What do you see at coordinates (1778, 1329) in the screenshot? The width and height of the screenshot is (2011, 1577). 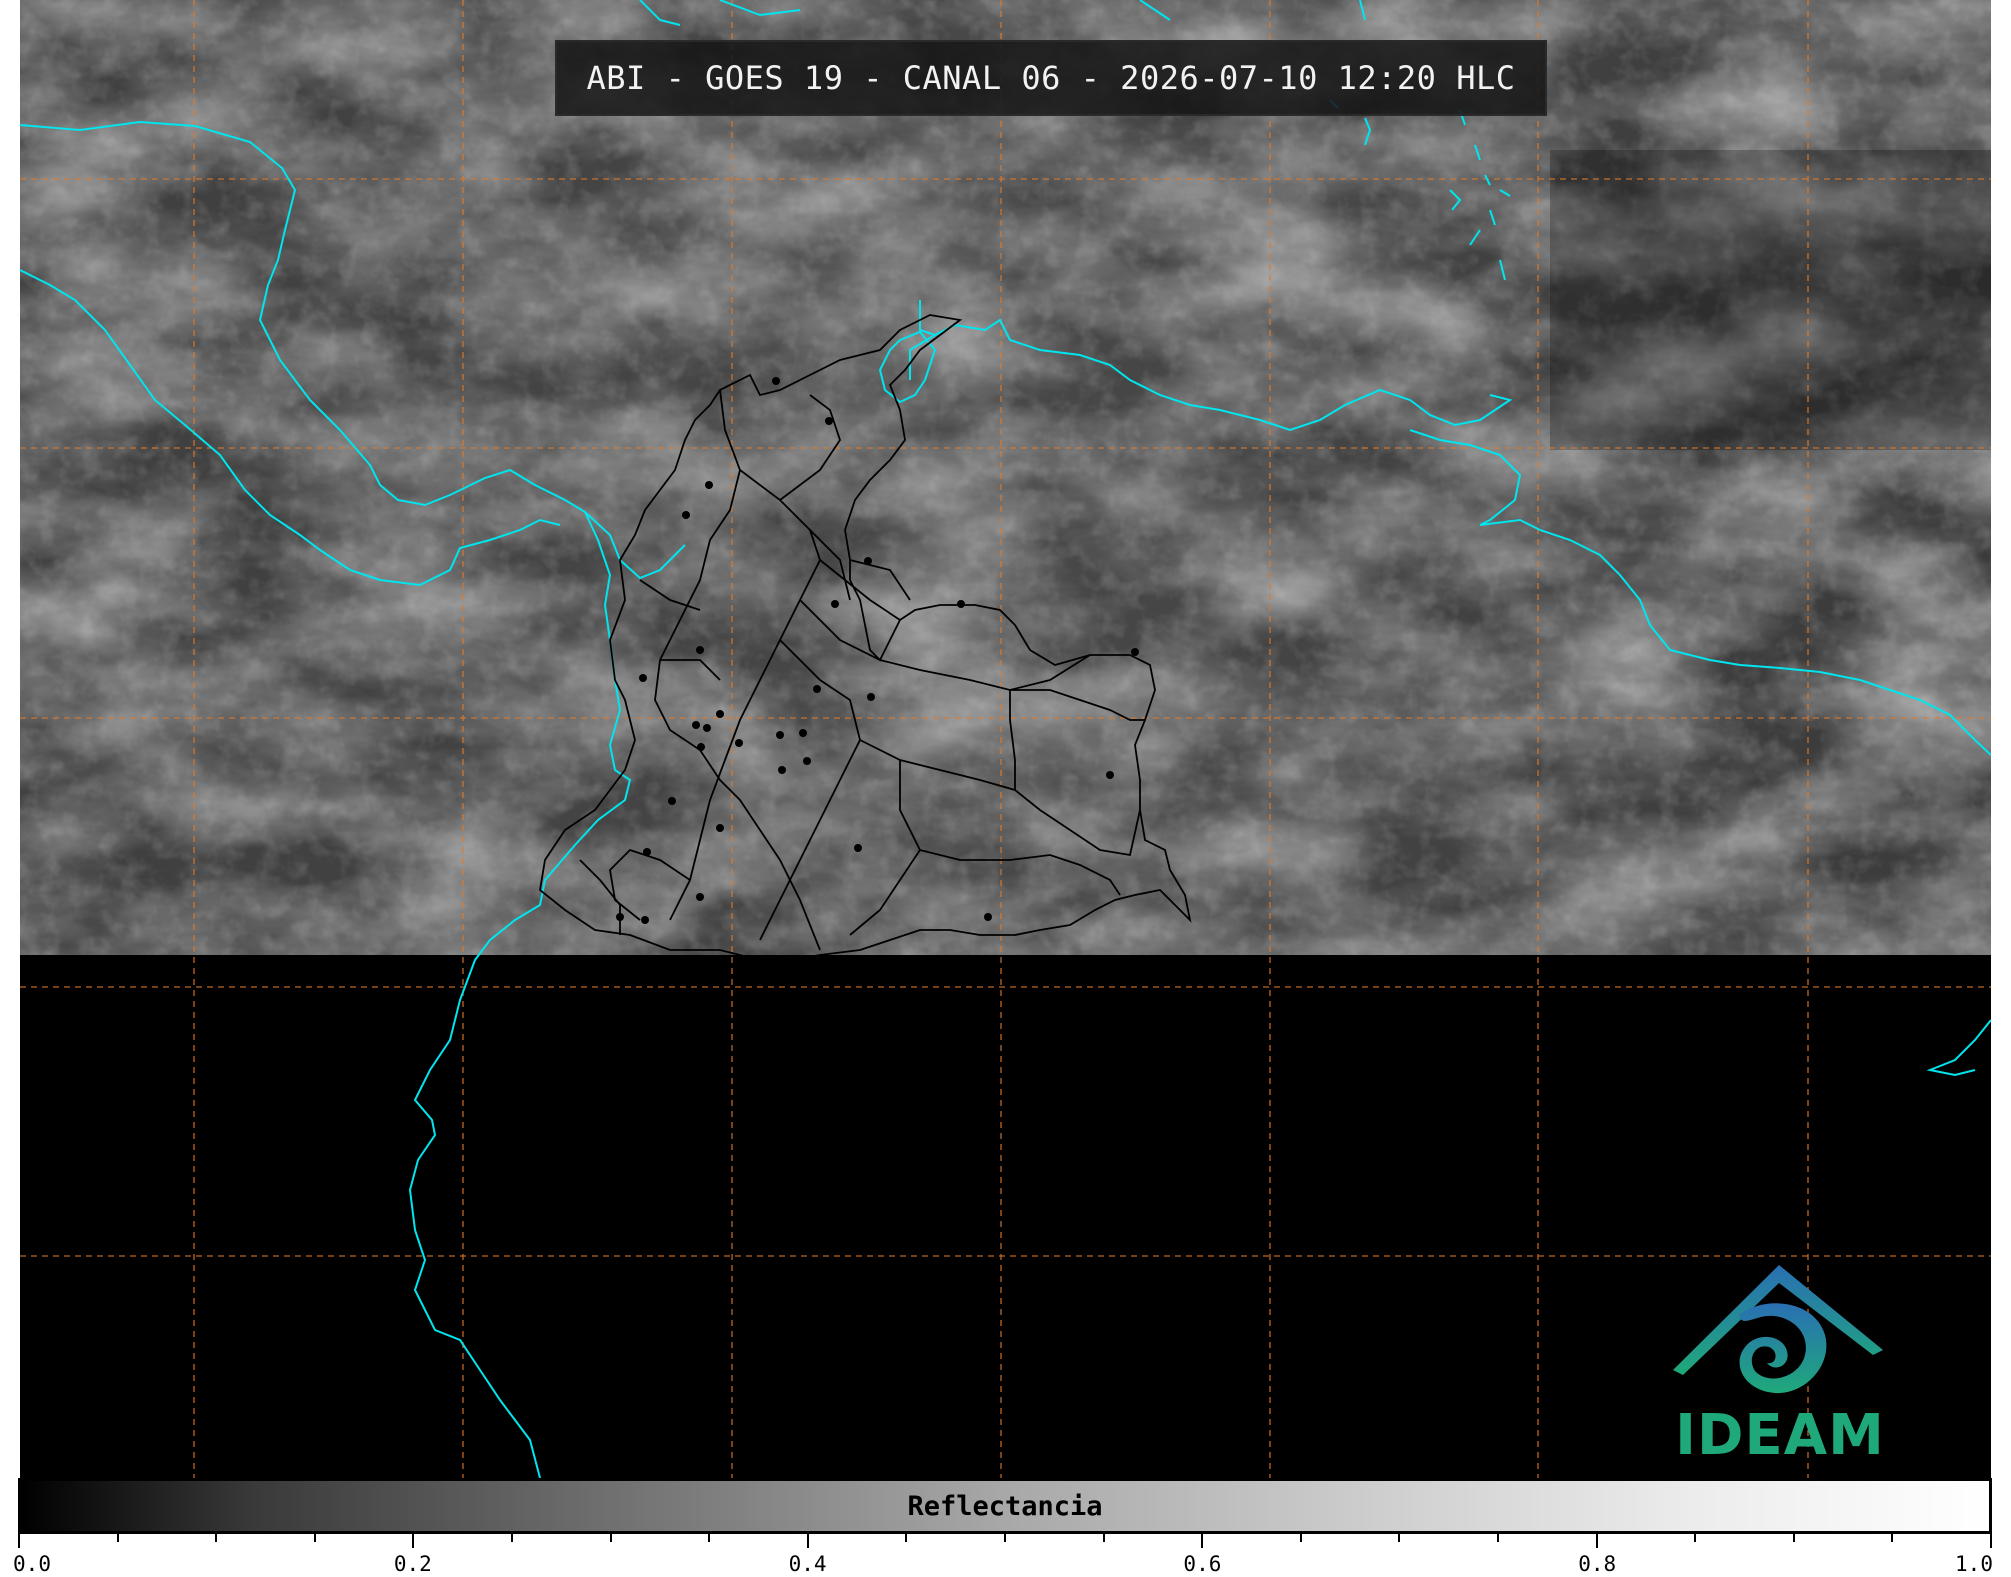 I see `ideam-emblem-icon` at bounding box center [1778, 1329].